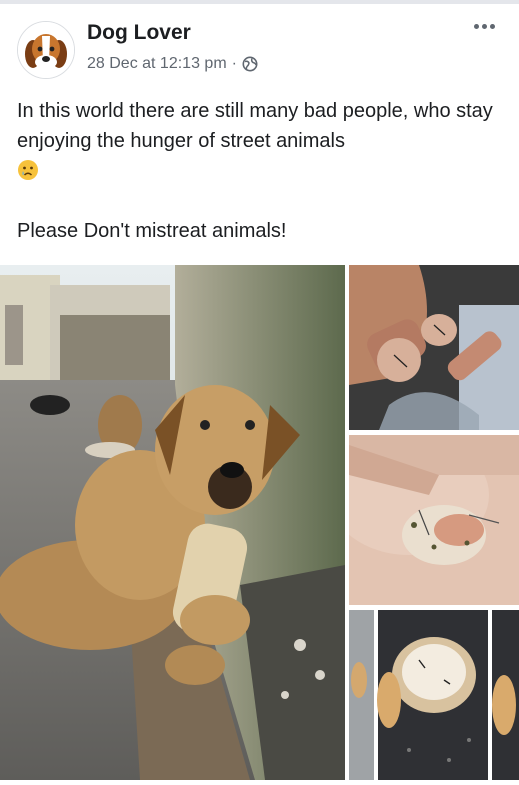  I want to click on more-options-button, so click(484, 26).